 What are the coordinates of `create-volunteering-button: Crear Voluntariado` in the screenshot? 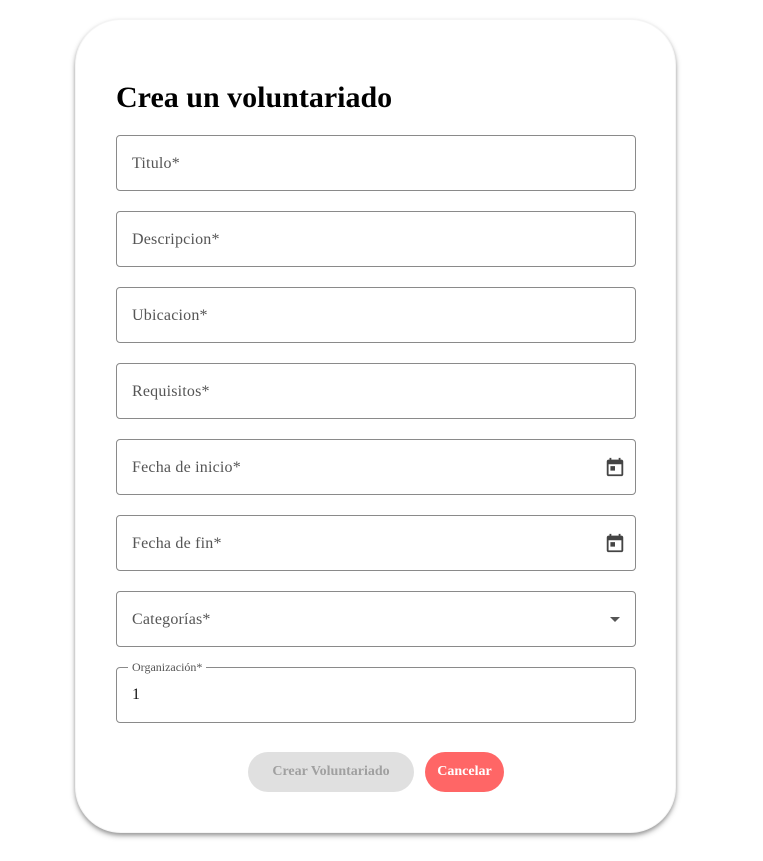 It's located at (331, 772).